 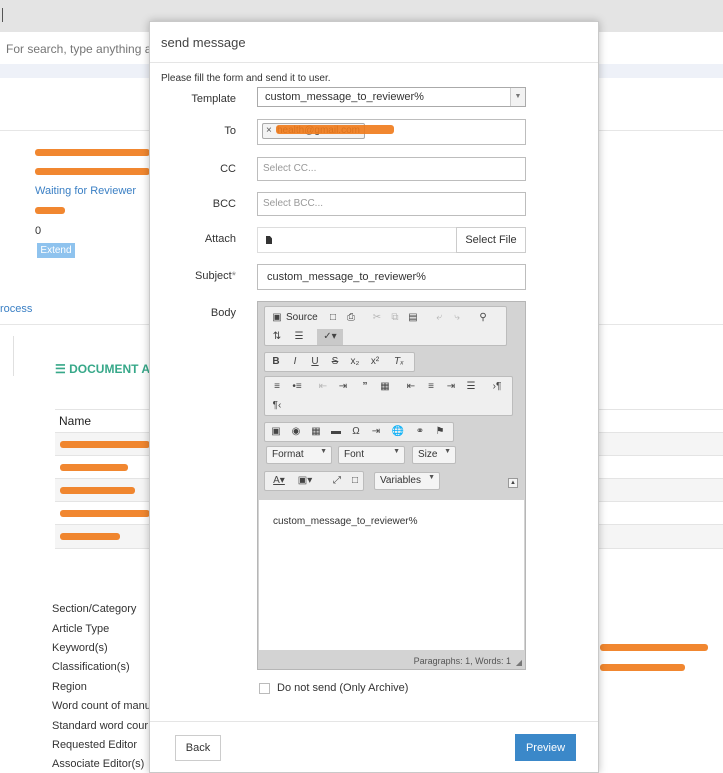 I want to click on subscript-icon: x₂, so click(x=355, y=362).